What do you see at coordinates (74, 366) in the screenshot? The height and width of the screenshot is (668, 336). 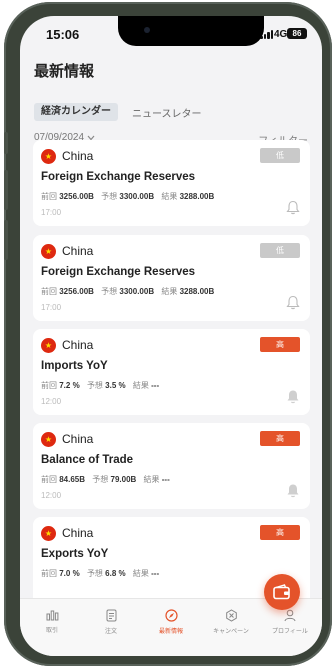 I see `event-title: Imports YoY` at bounding box center [74, 366].